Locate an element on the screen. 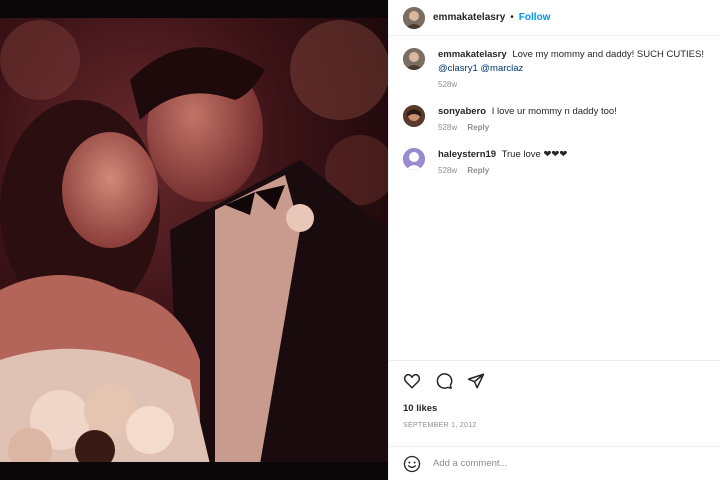 This screenshot has width=720, height=480. comment-text: I love ur mommy n daddy too! is located at coordinates (554, 111).